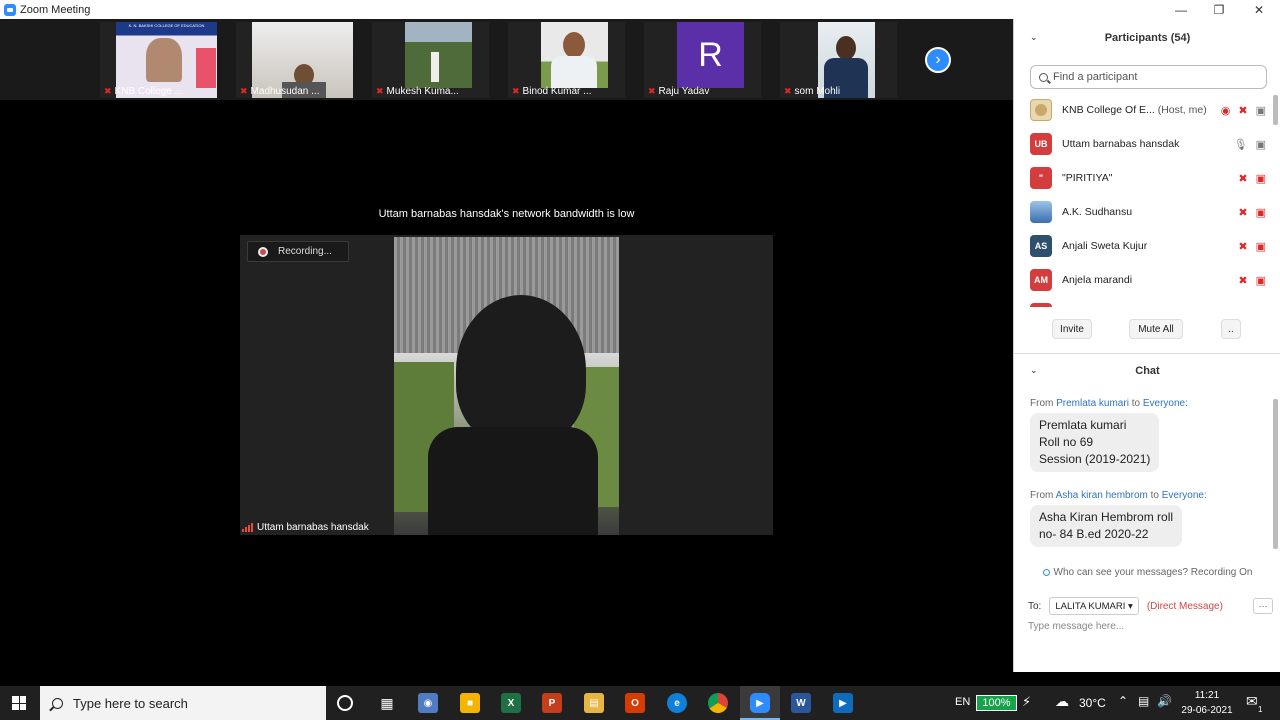  I want to click on clock-date: 29-06-2021, so click(1207, 710).